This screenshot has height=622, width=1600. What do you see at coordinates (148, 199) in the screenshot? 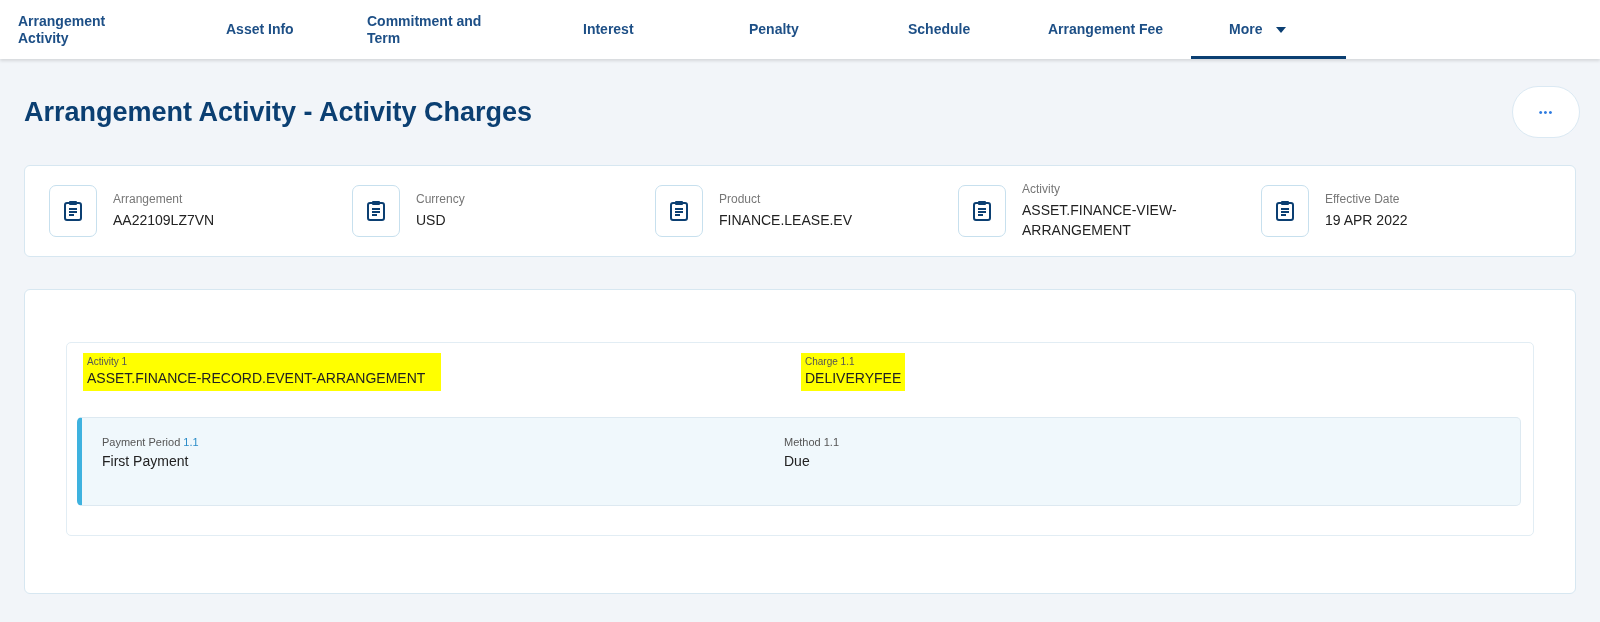
I see `field-label: Arrangement` at bounding box center [148, 199].